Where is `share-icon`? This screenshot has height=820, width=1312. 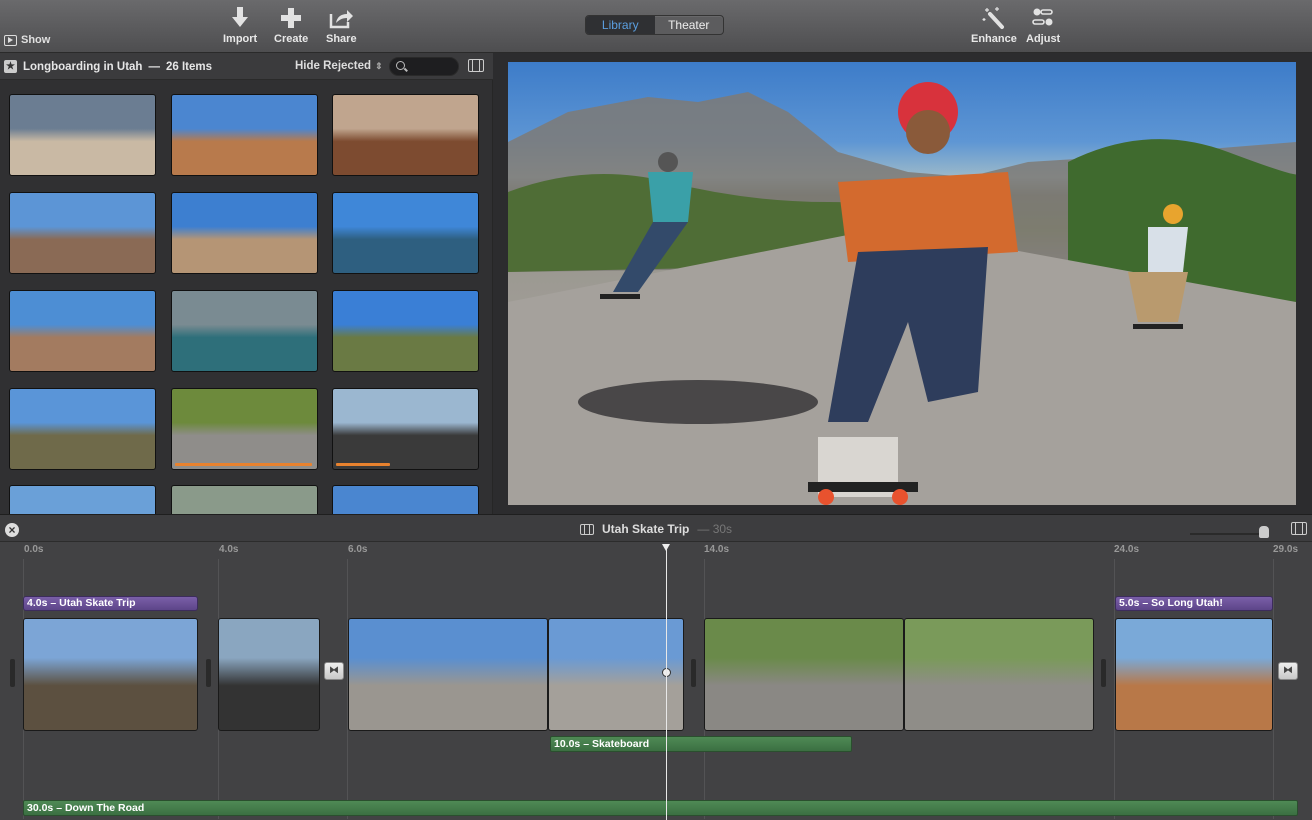
share-icon is located at coordinates (342, 19).